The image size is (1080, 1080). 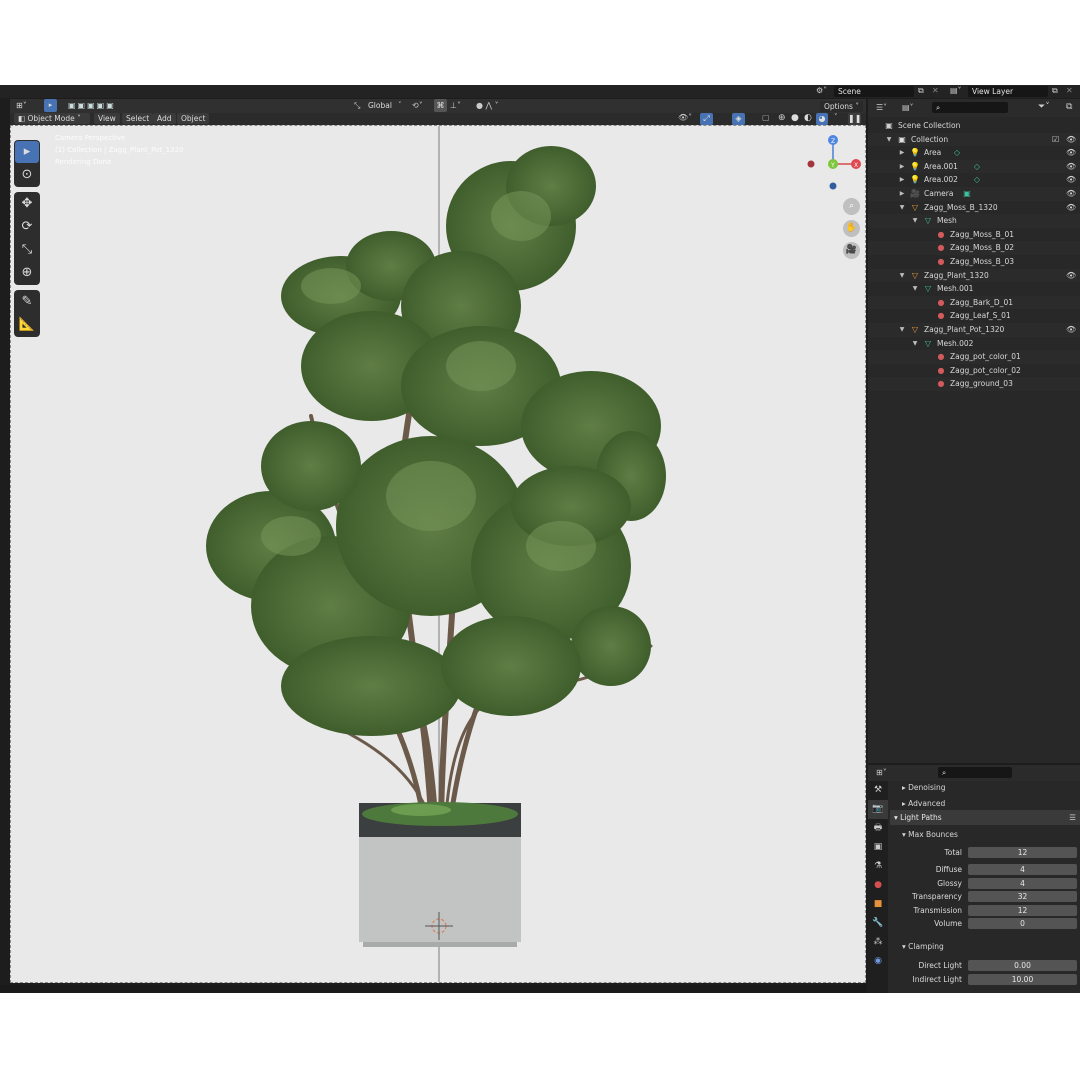 I want to click on world-tab-icon: ●, so click(x=878, y=885).